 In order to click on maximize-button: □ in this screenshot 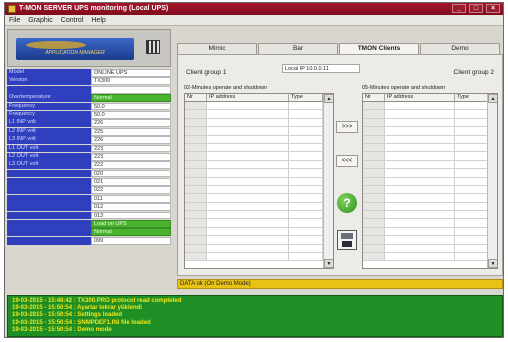, I will do `click(476, 8)`.